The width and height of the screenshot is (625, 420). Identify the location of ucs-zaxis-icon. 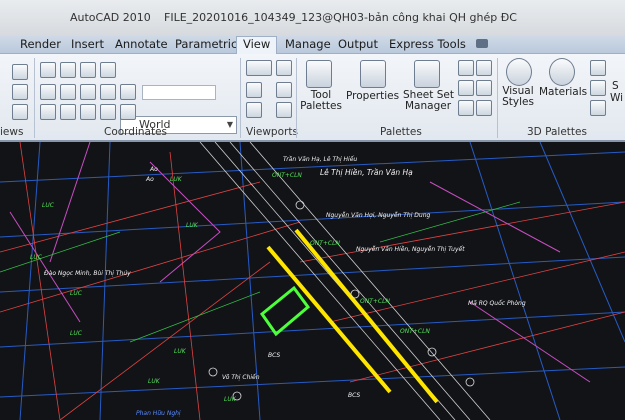
(68, 92).